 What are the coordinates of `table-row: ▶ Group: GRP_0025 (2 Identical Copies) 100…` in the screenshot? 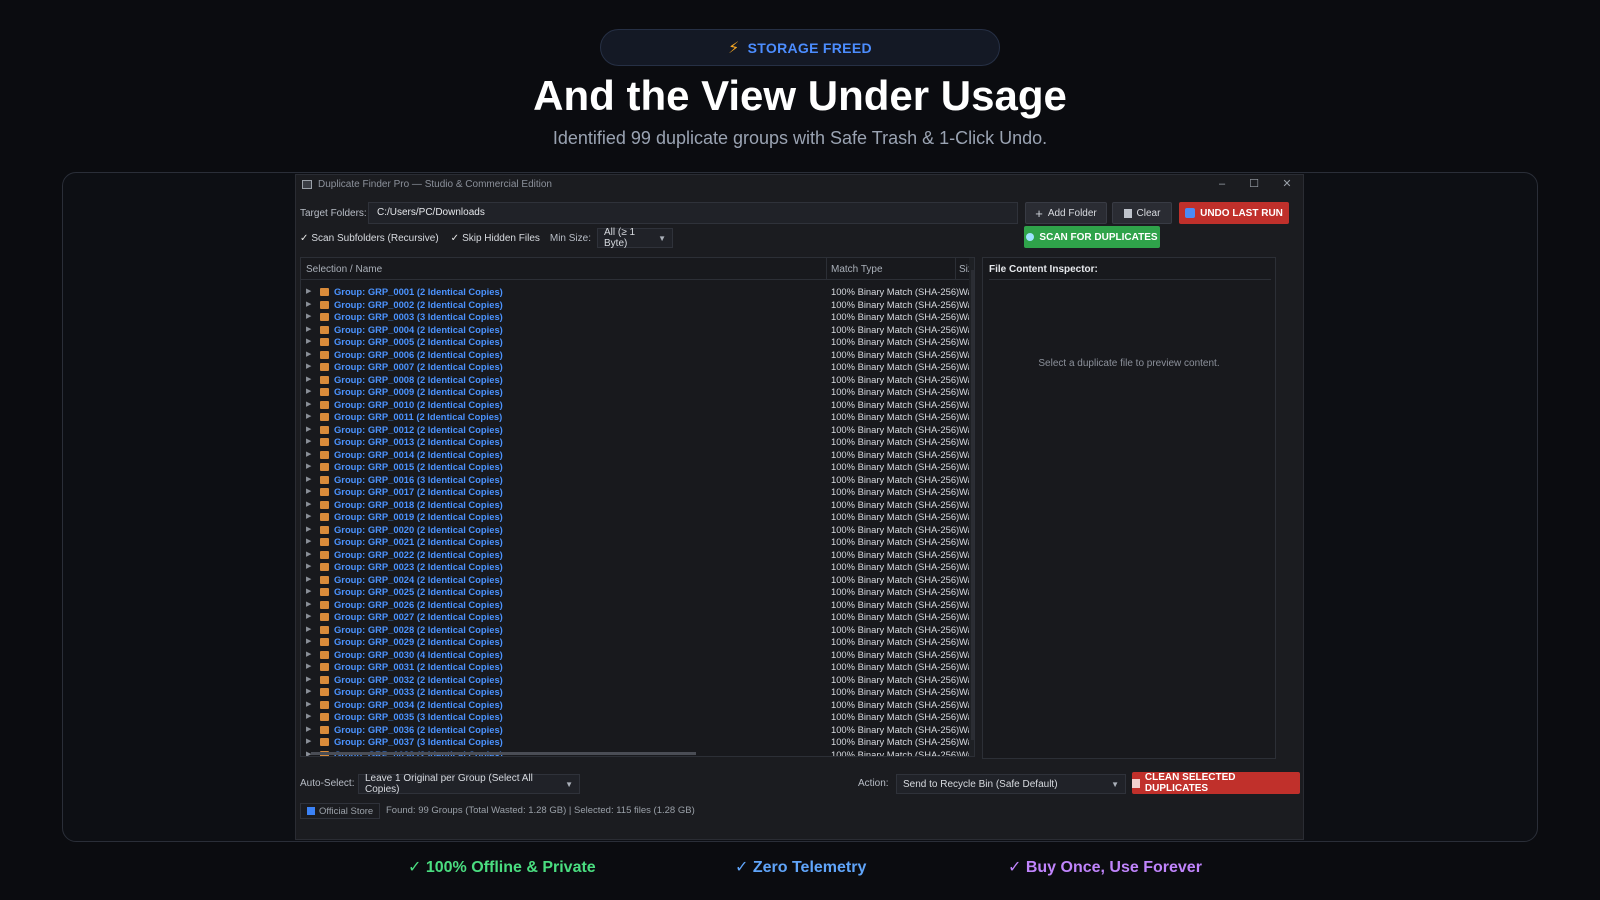 It's located at (637, 592).